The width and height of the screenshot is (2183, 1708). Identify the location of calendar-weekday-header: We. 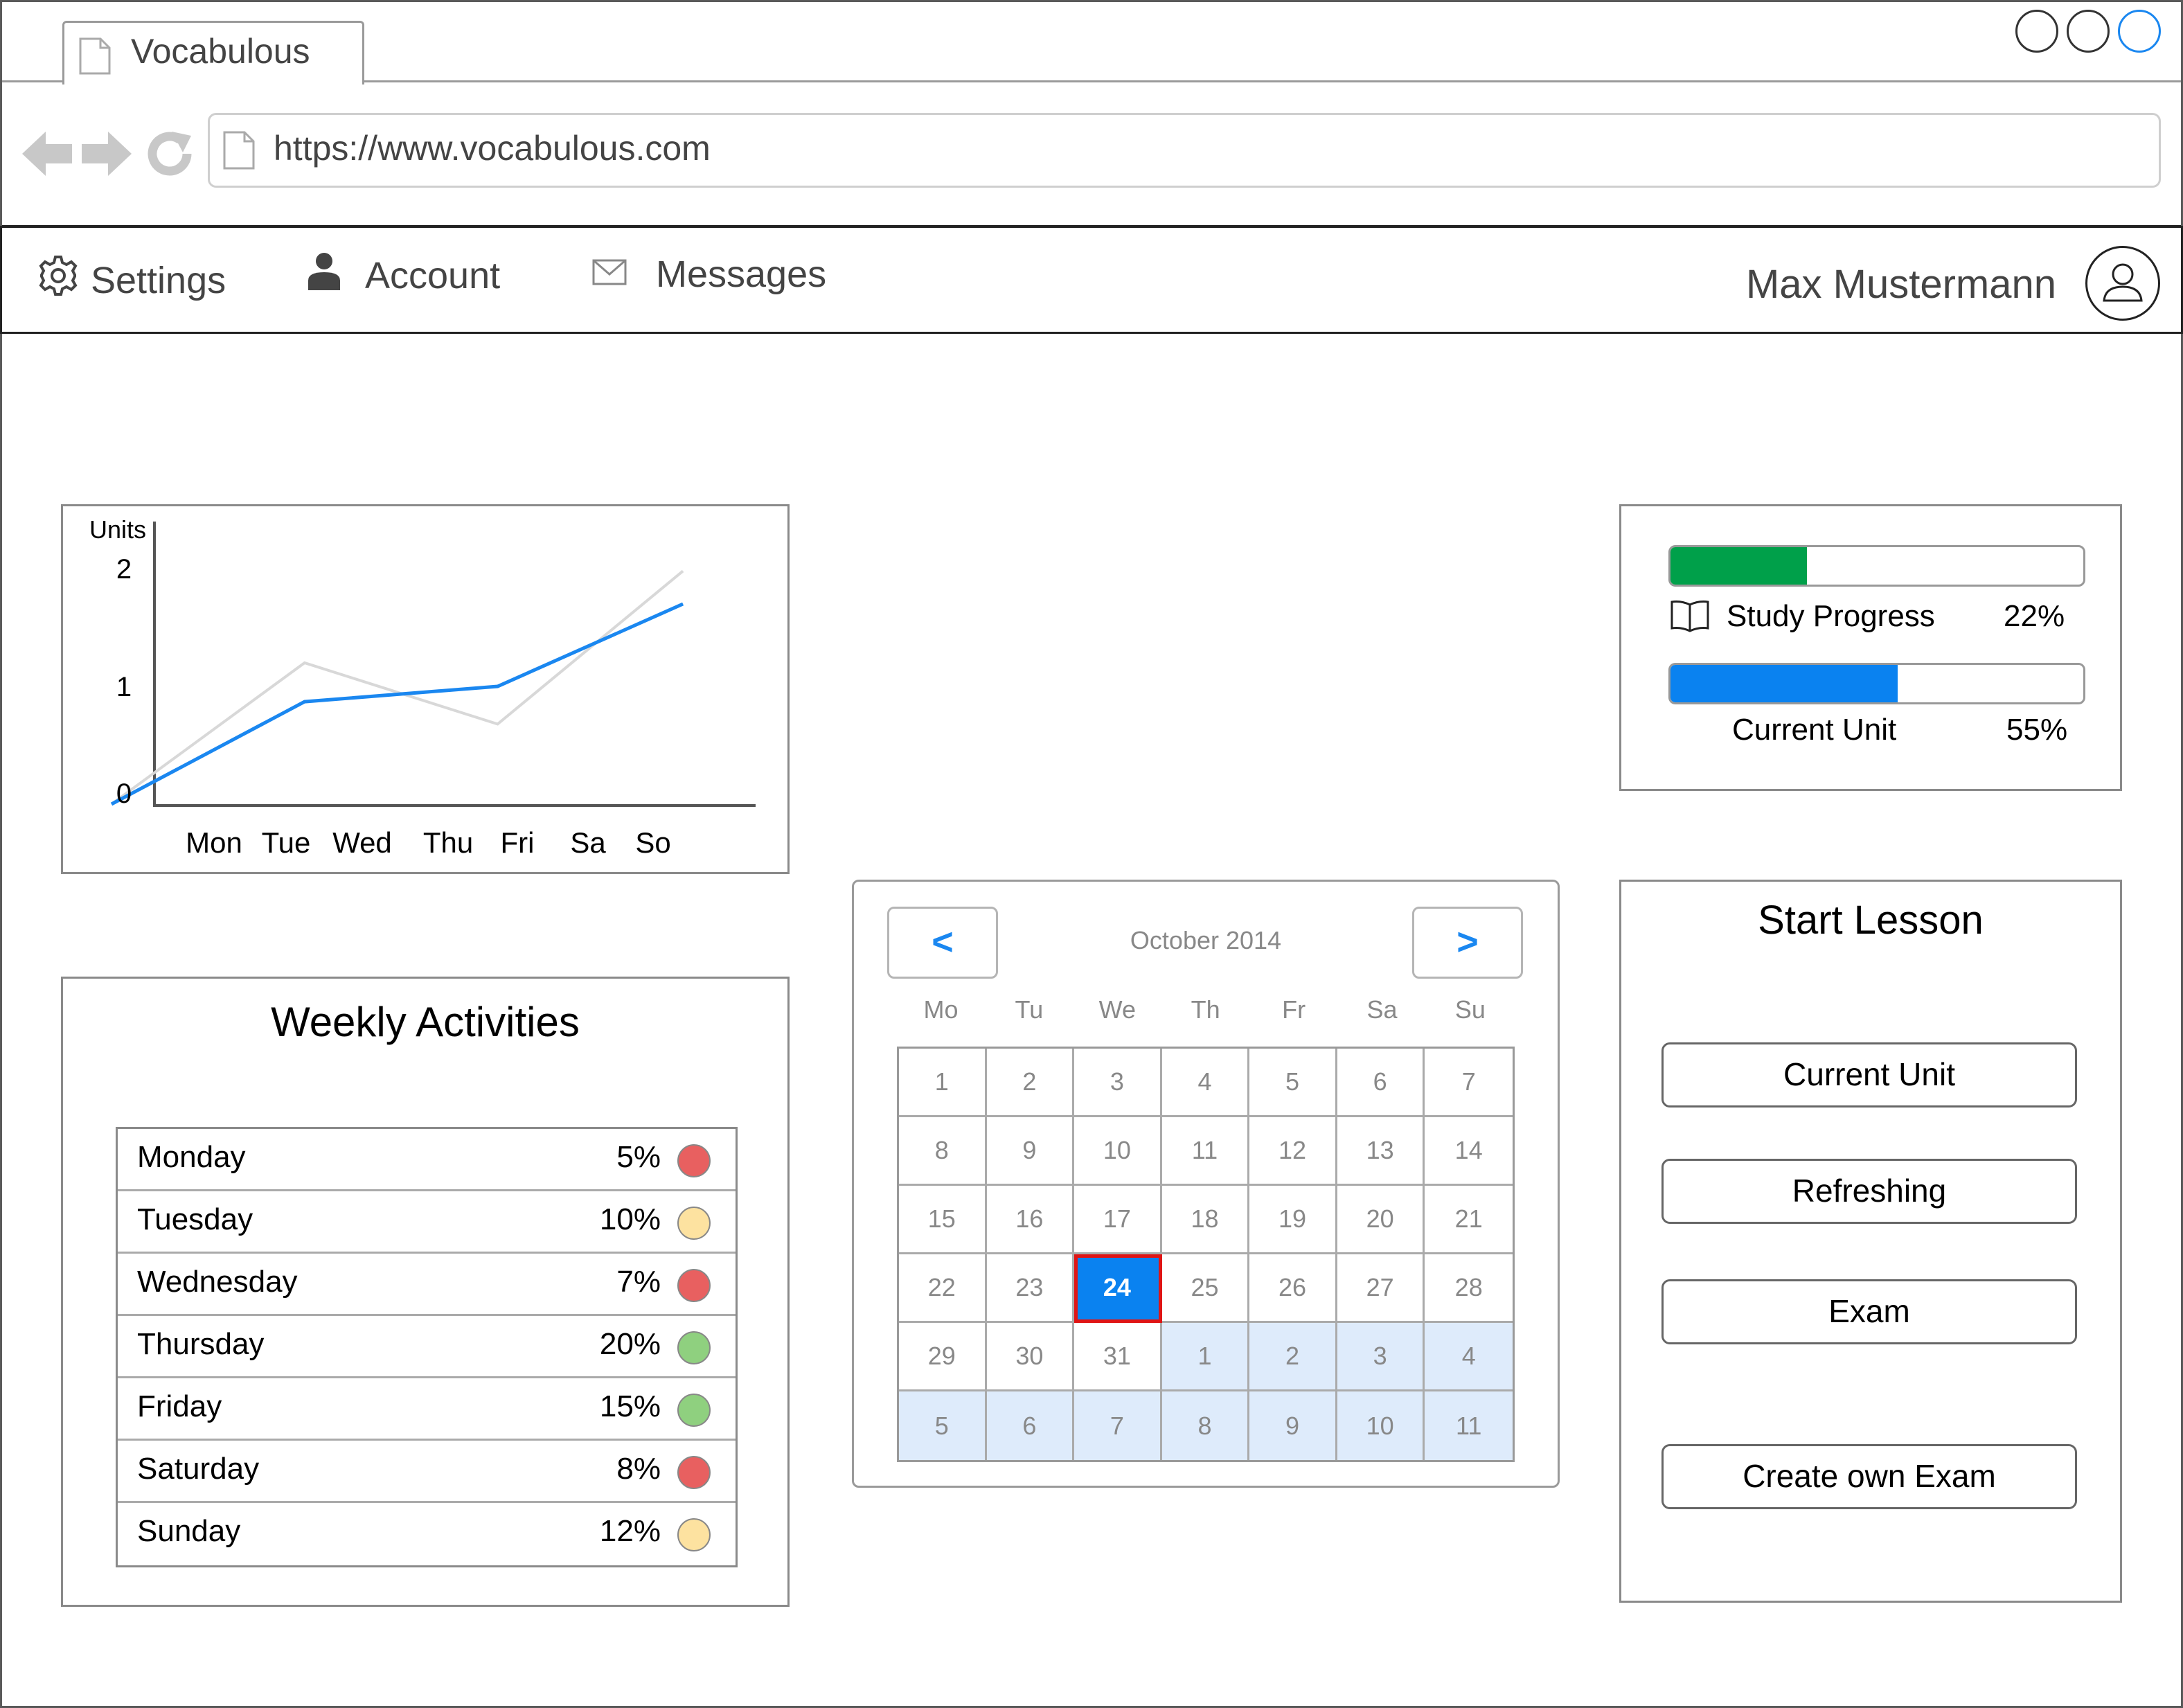
(1117, 1009).